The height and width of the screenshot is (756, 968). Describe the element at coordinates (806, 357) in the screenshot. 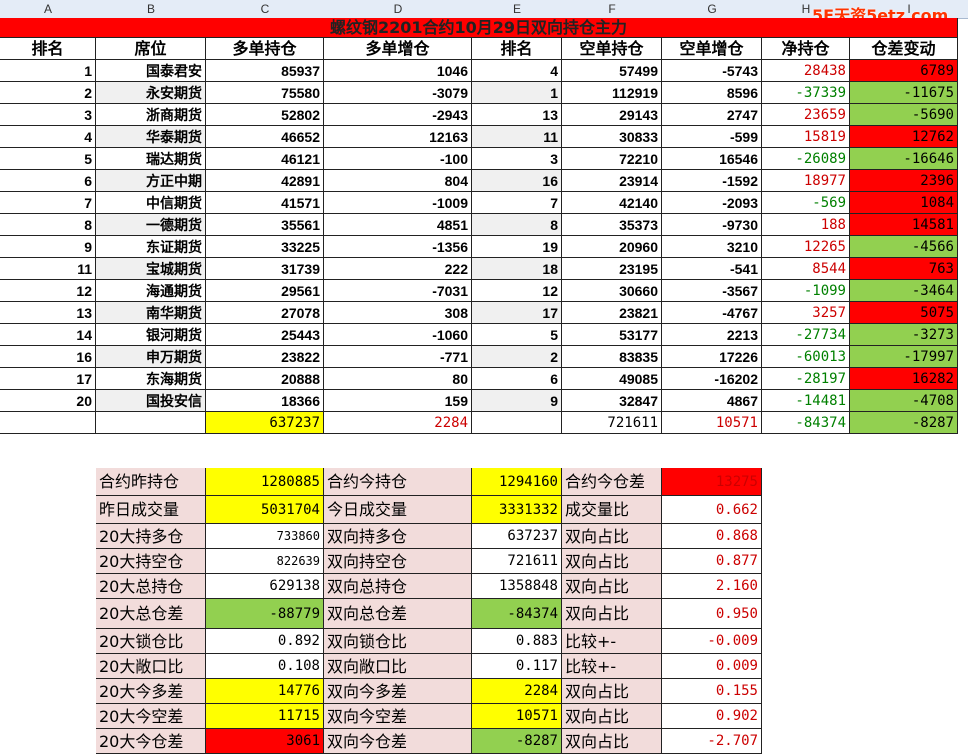

I see `table-cell: -60013` at that location.